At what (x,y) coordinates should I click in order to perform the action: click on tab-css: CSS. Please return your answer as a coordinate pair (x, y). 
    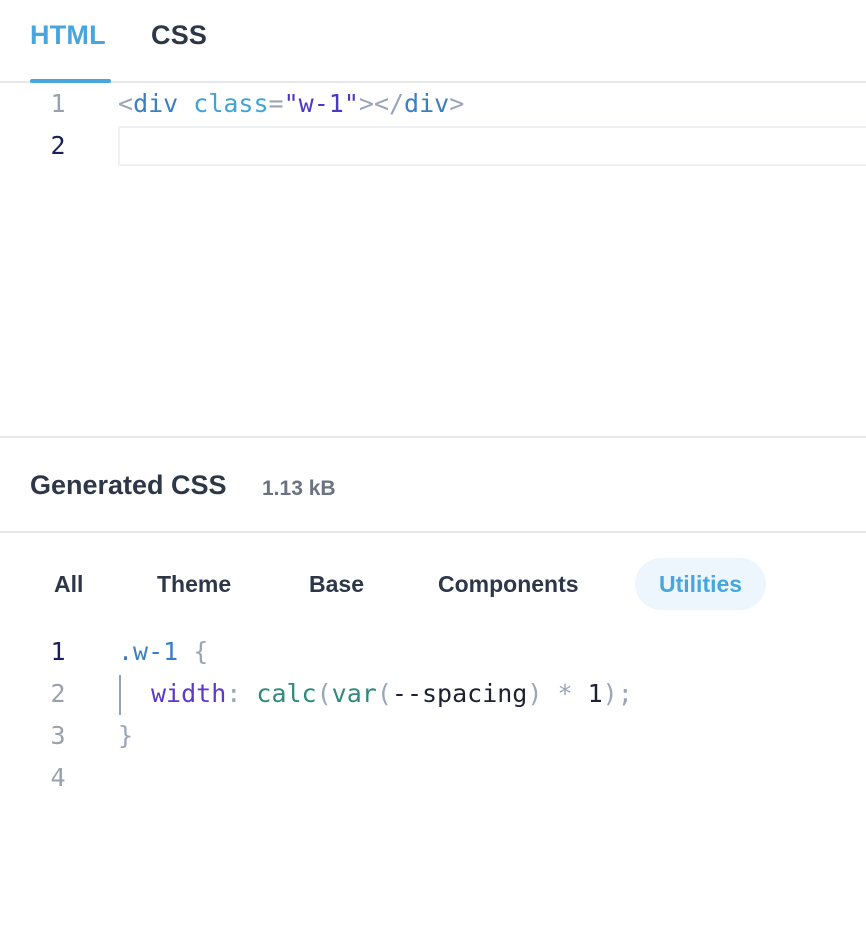
    Looking at the image, I should click on (179, 35).